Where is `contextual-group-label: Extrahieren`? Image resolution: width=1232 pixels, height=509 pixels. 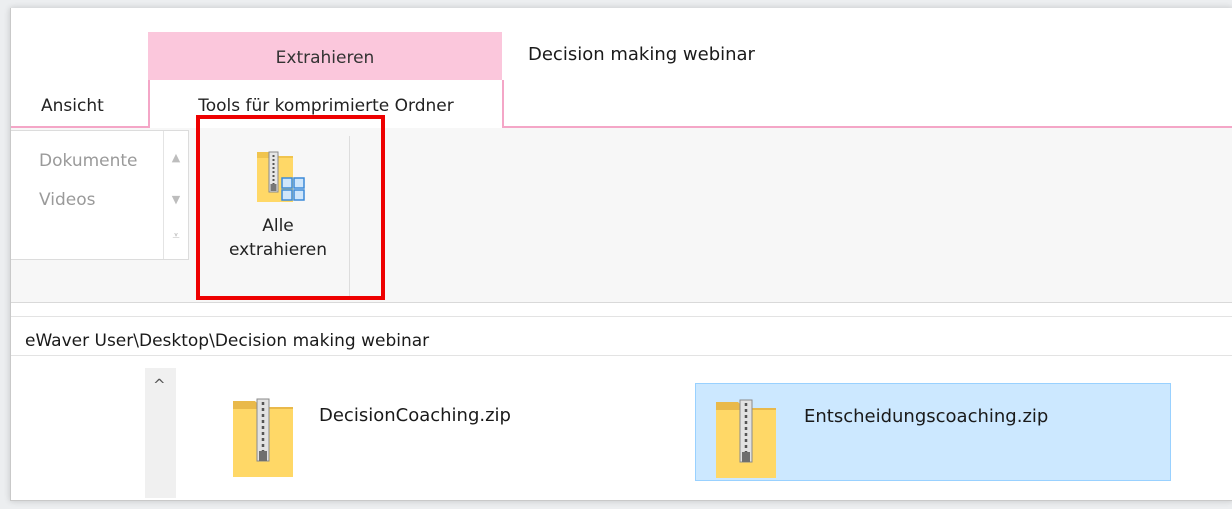 contextual-group-label: Extrahieren is located at coordinates (325, 58).